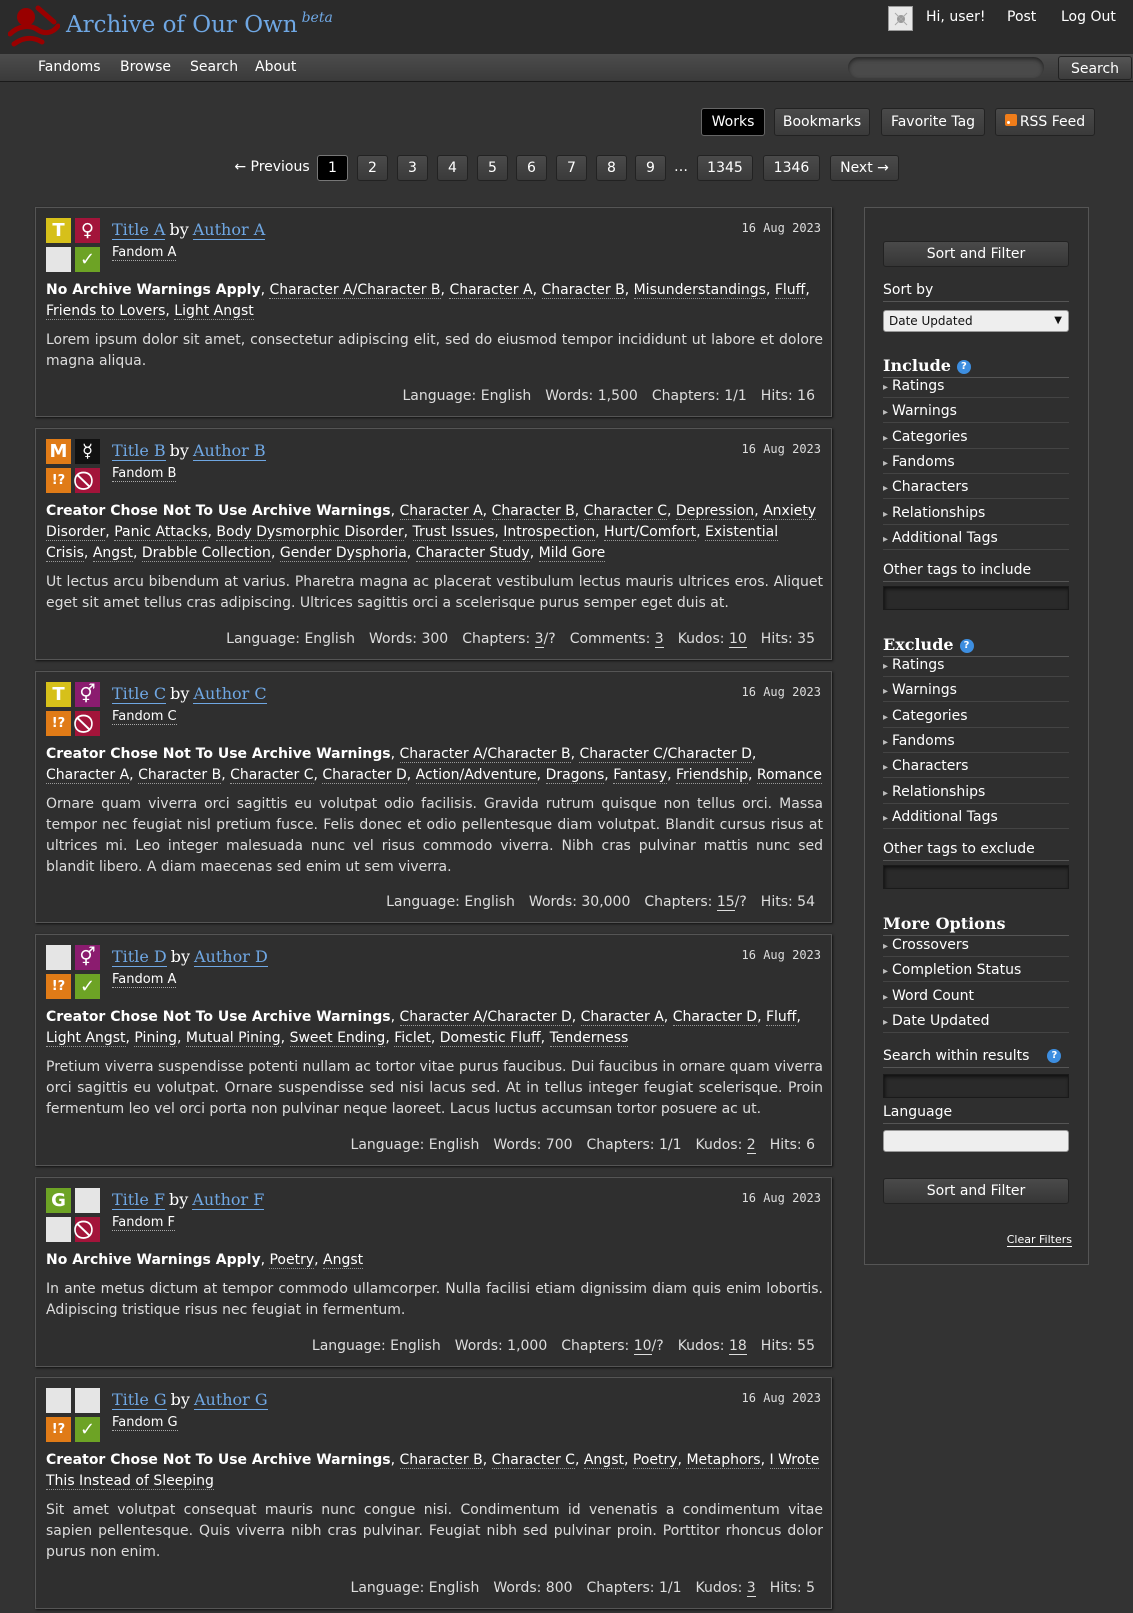 The height and width of the screenshot is (1613, 1133). Describe the element at coordinates (976, 254) in the screenshot. I see `sort-filter-button: Sort and Filter` at that location.